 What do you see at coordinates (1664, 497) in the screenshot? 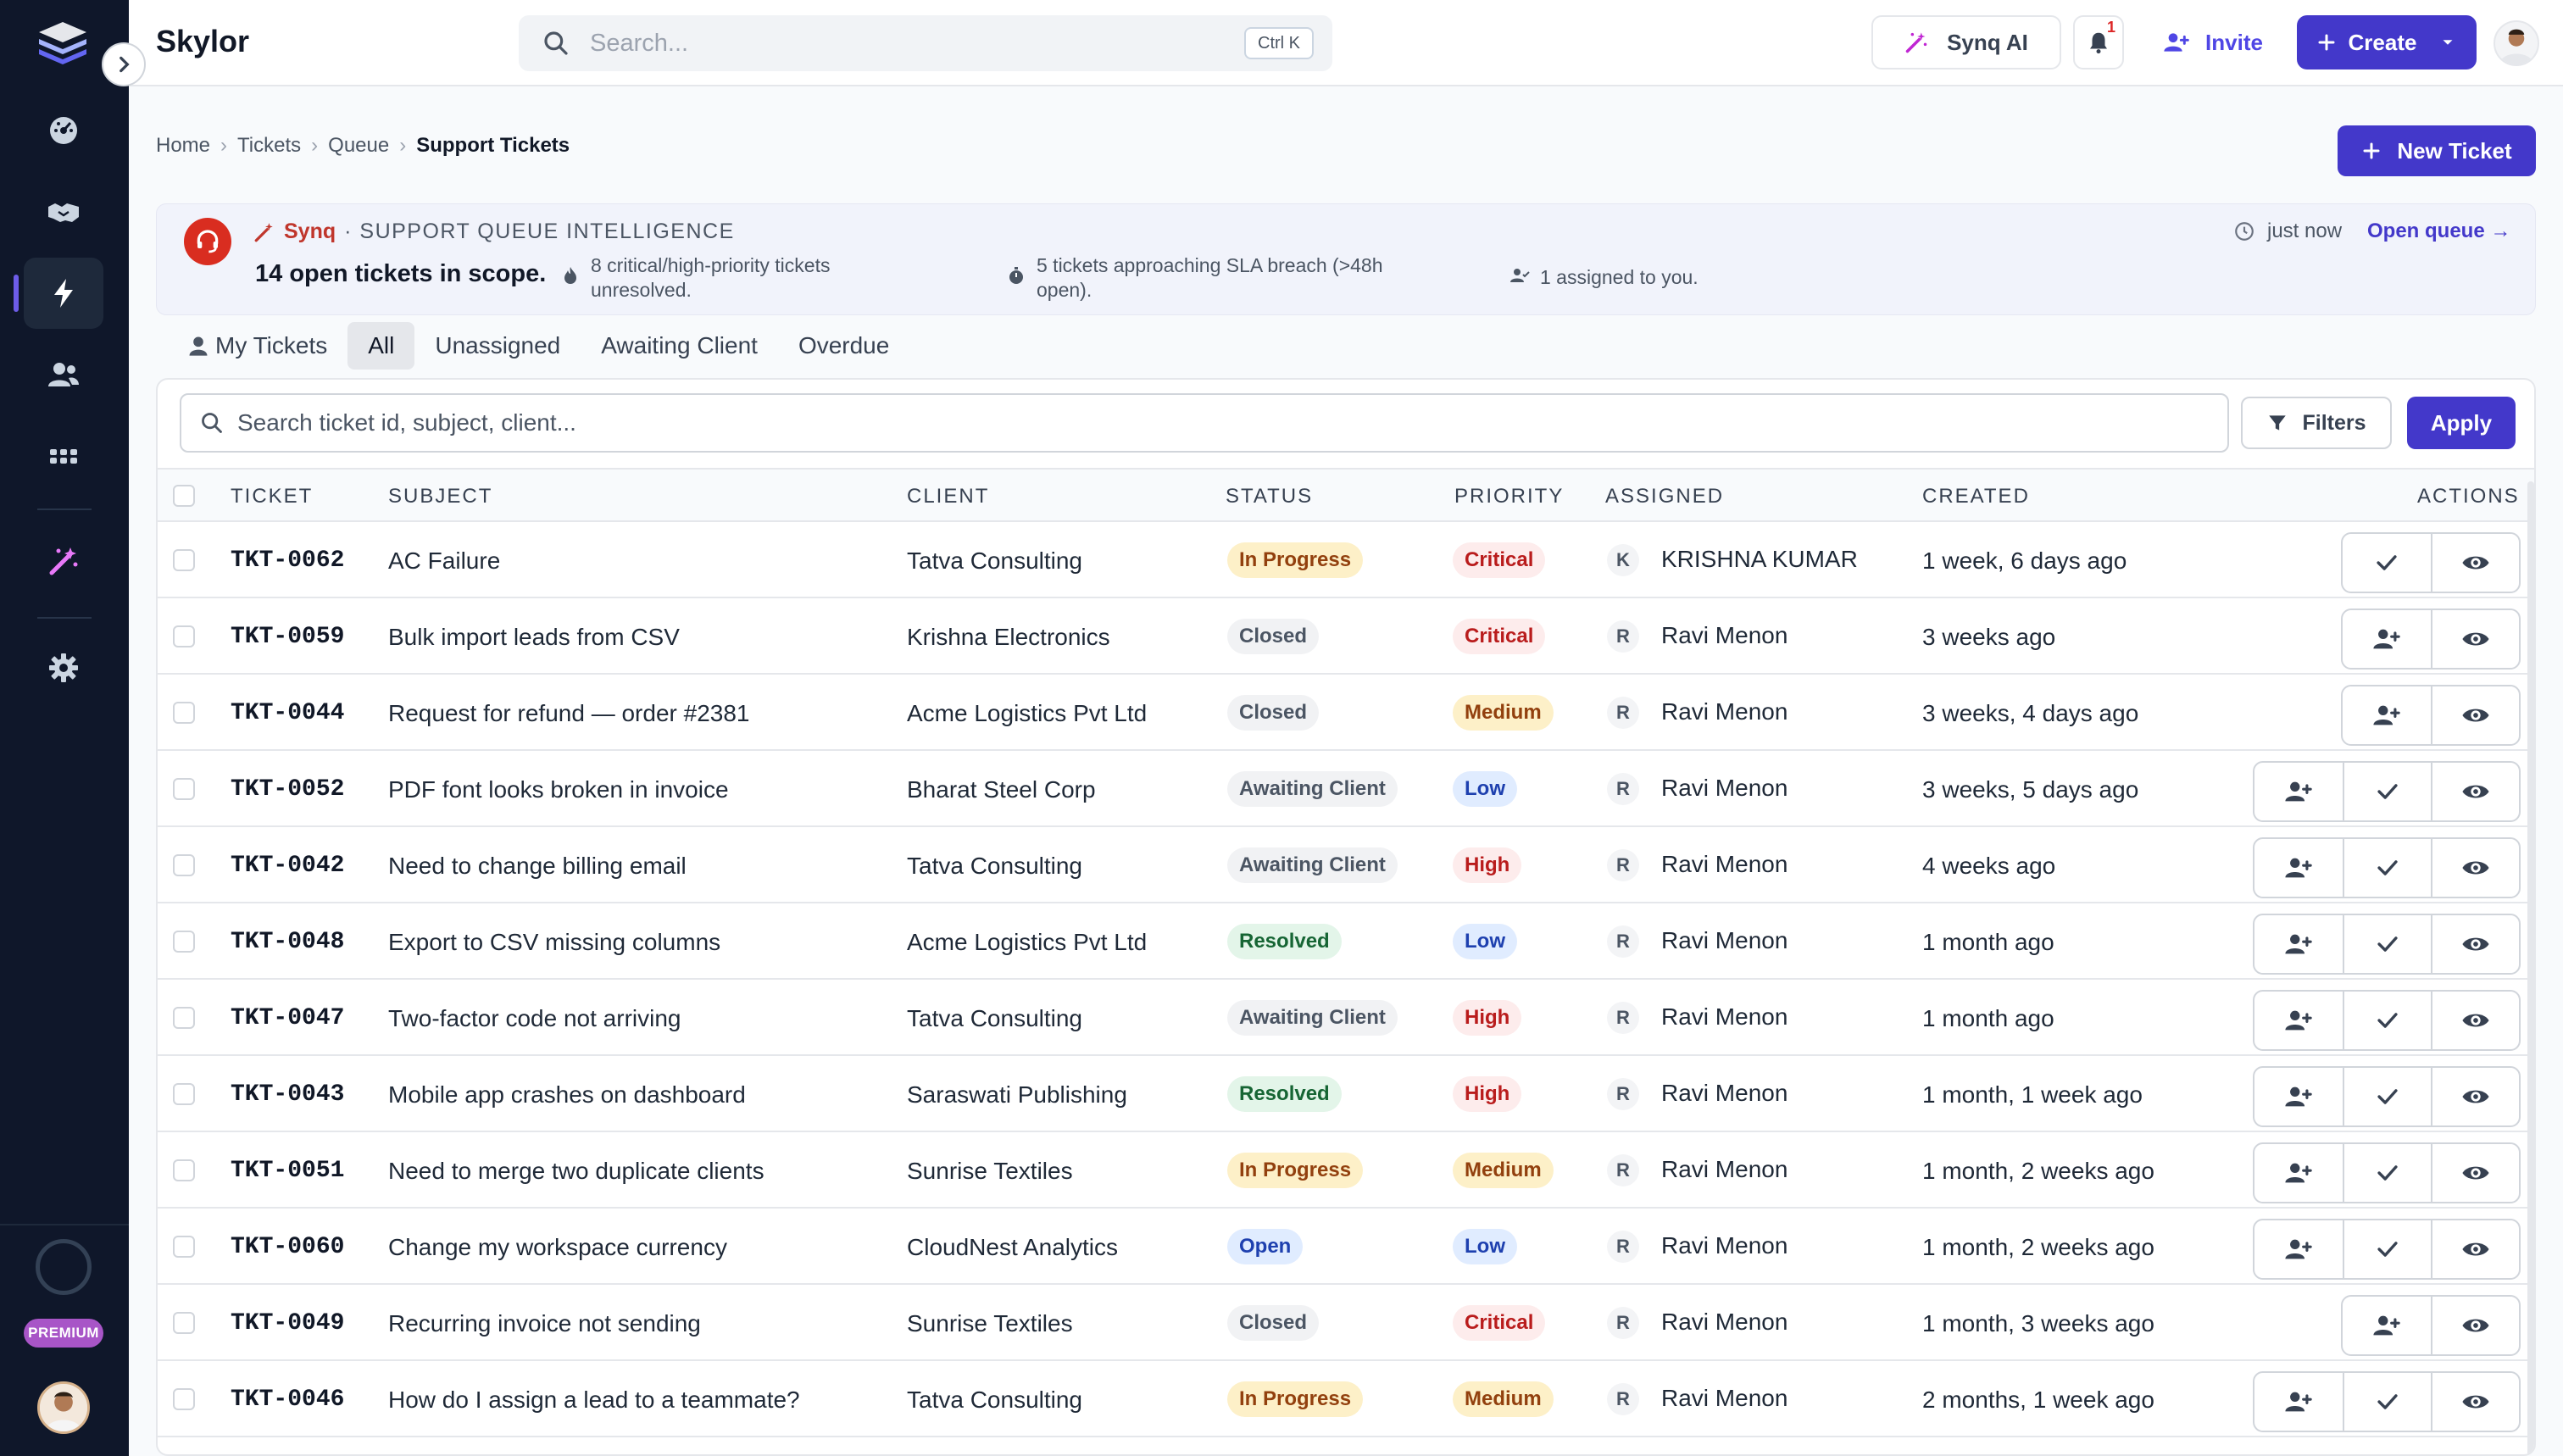
I see `col-assigned: ASSIGNED` at bounding box center [1664, 497].